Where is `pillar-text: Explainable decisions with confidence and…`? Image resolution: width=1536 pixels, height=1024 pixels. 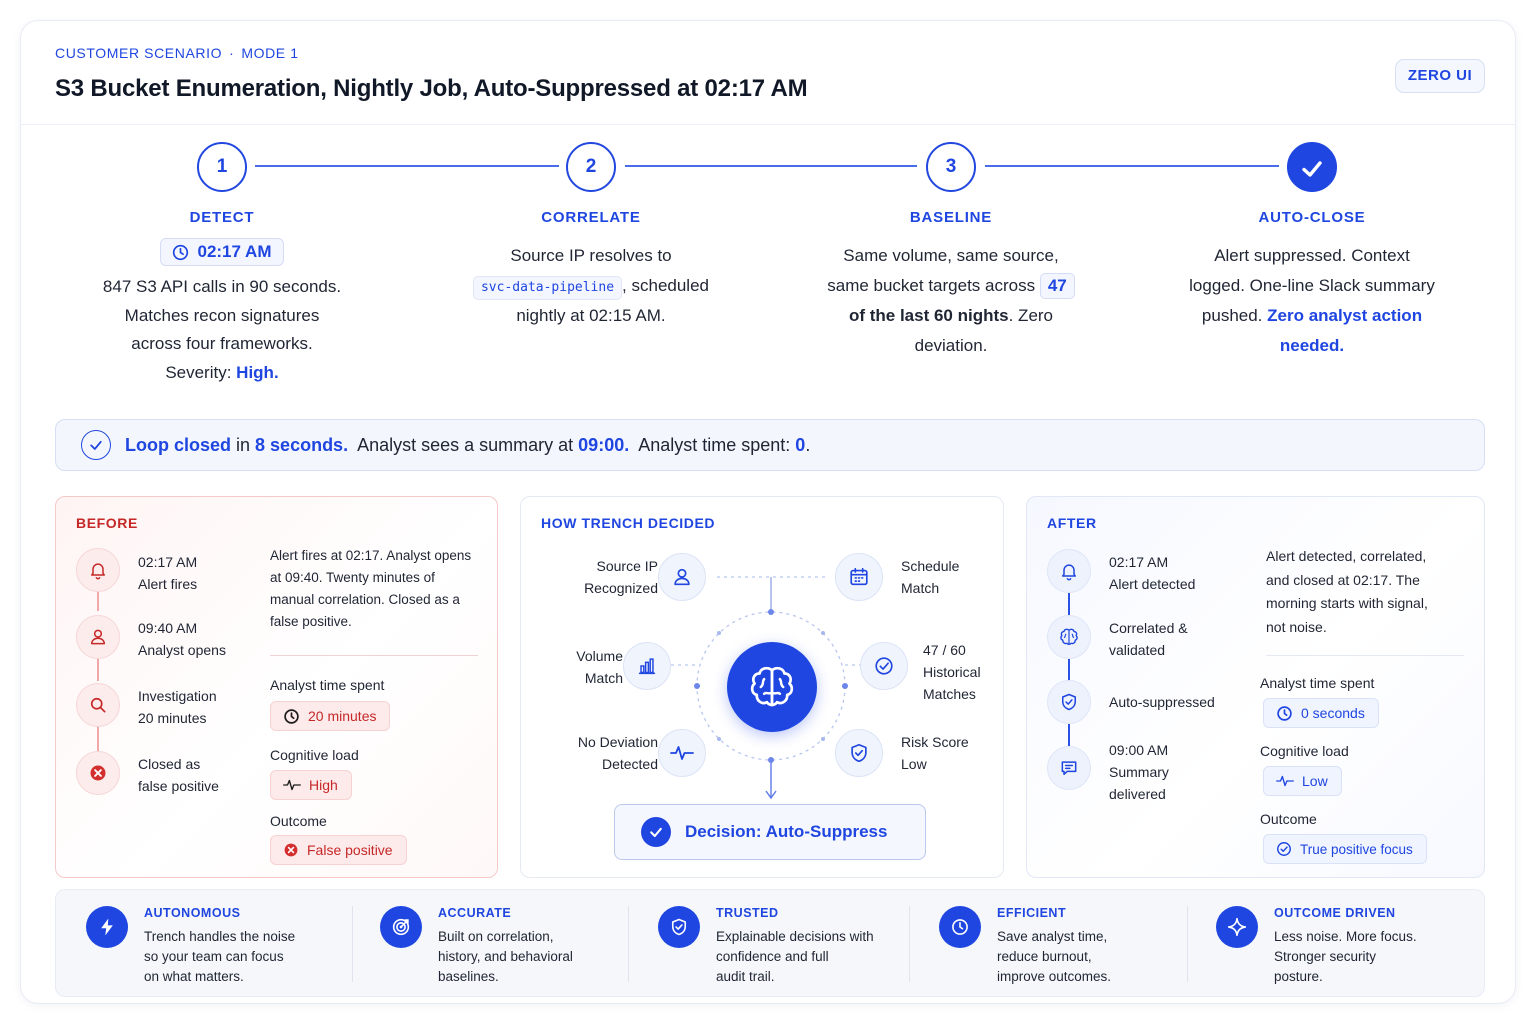
pillar-text: Explainable decisions with confidence and… is located at coordinates (795, 956).